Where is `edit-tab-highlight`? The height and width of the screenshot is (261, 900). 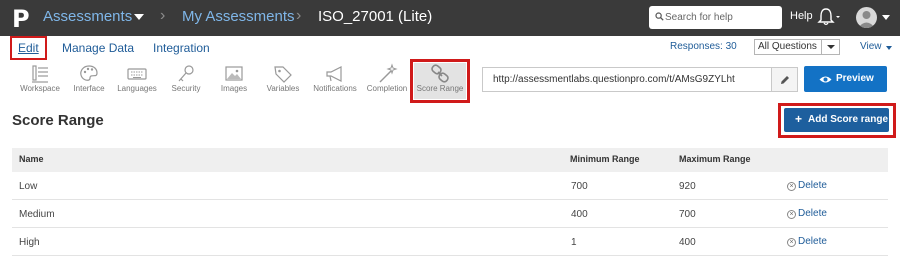
edit-tab-highlight is located at coordinates (28, 48).